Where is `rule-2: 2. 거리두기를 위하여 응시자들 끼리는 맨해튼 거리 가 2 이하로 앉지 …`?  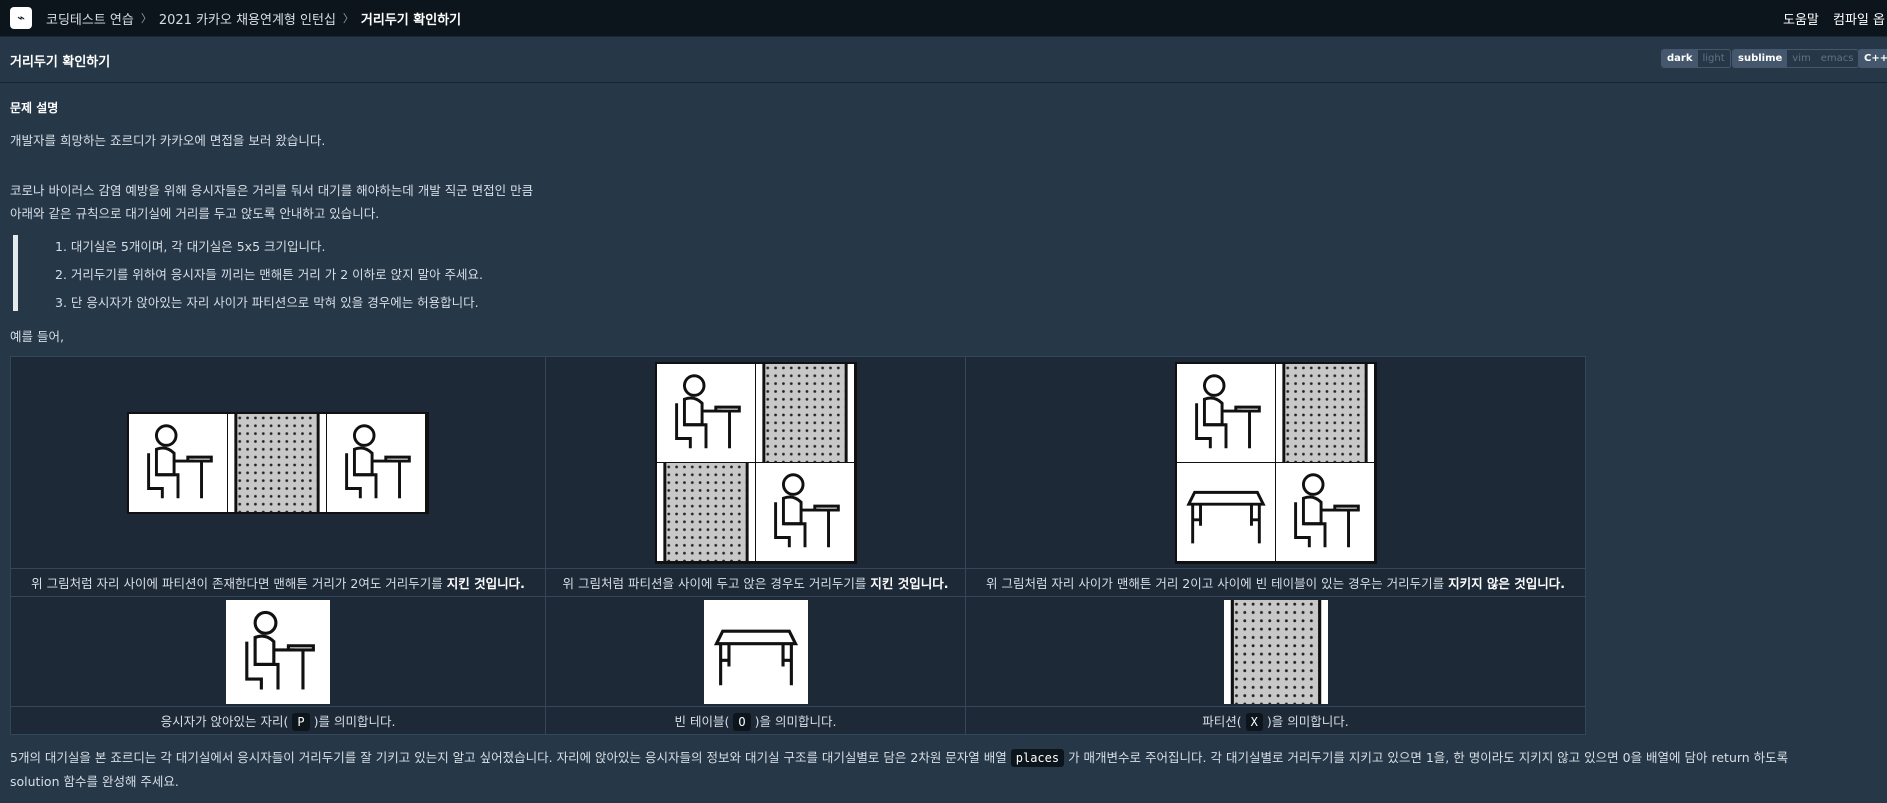 rule-2: 2. 거리두기를 위하여 응시자들 끼리는 맨해튼 거리 가 2 이하로 앉지 … is located at coordinates (269, 274).